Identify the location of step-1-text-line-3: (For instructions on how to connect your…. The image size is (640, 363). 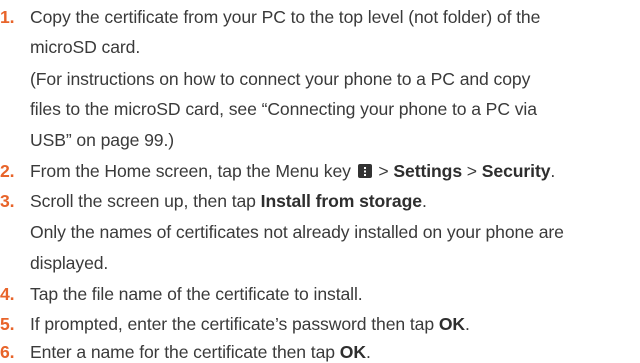
(280, 79).